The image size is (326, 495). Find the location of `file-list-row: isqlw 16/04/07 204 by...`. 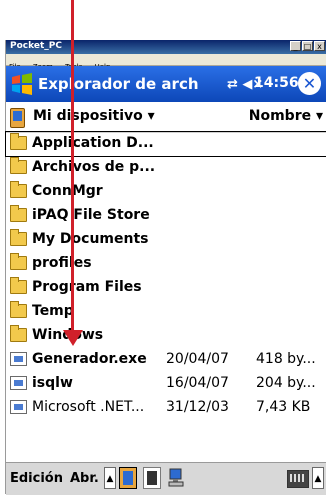

file-list-row: isqlw 16/04/07 204 by... is located at coordinates (166, 384).